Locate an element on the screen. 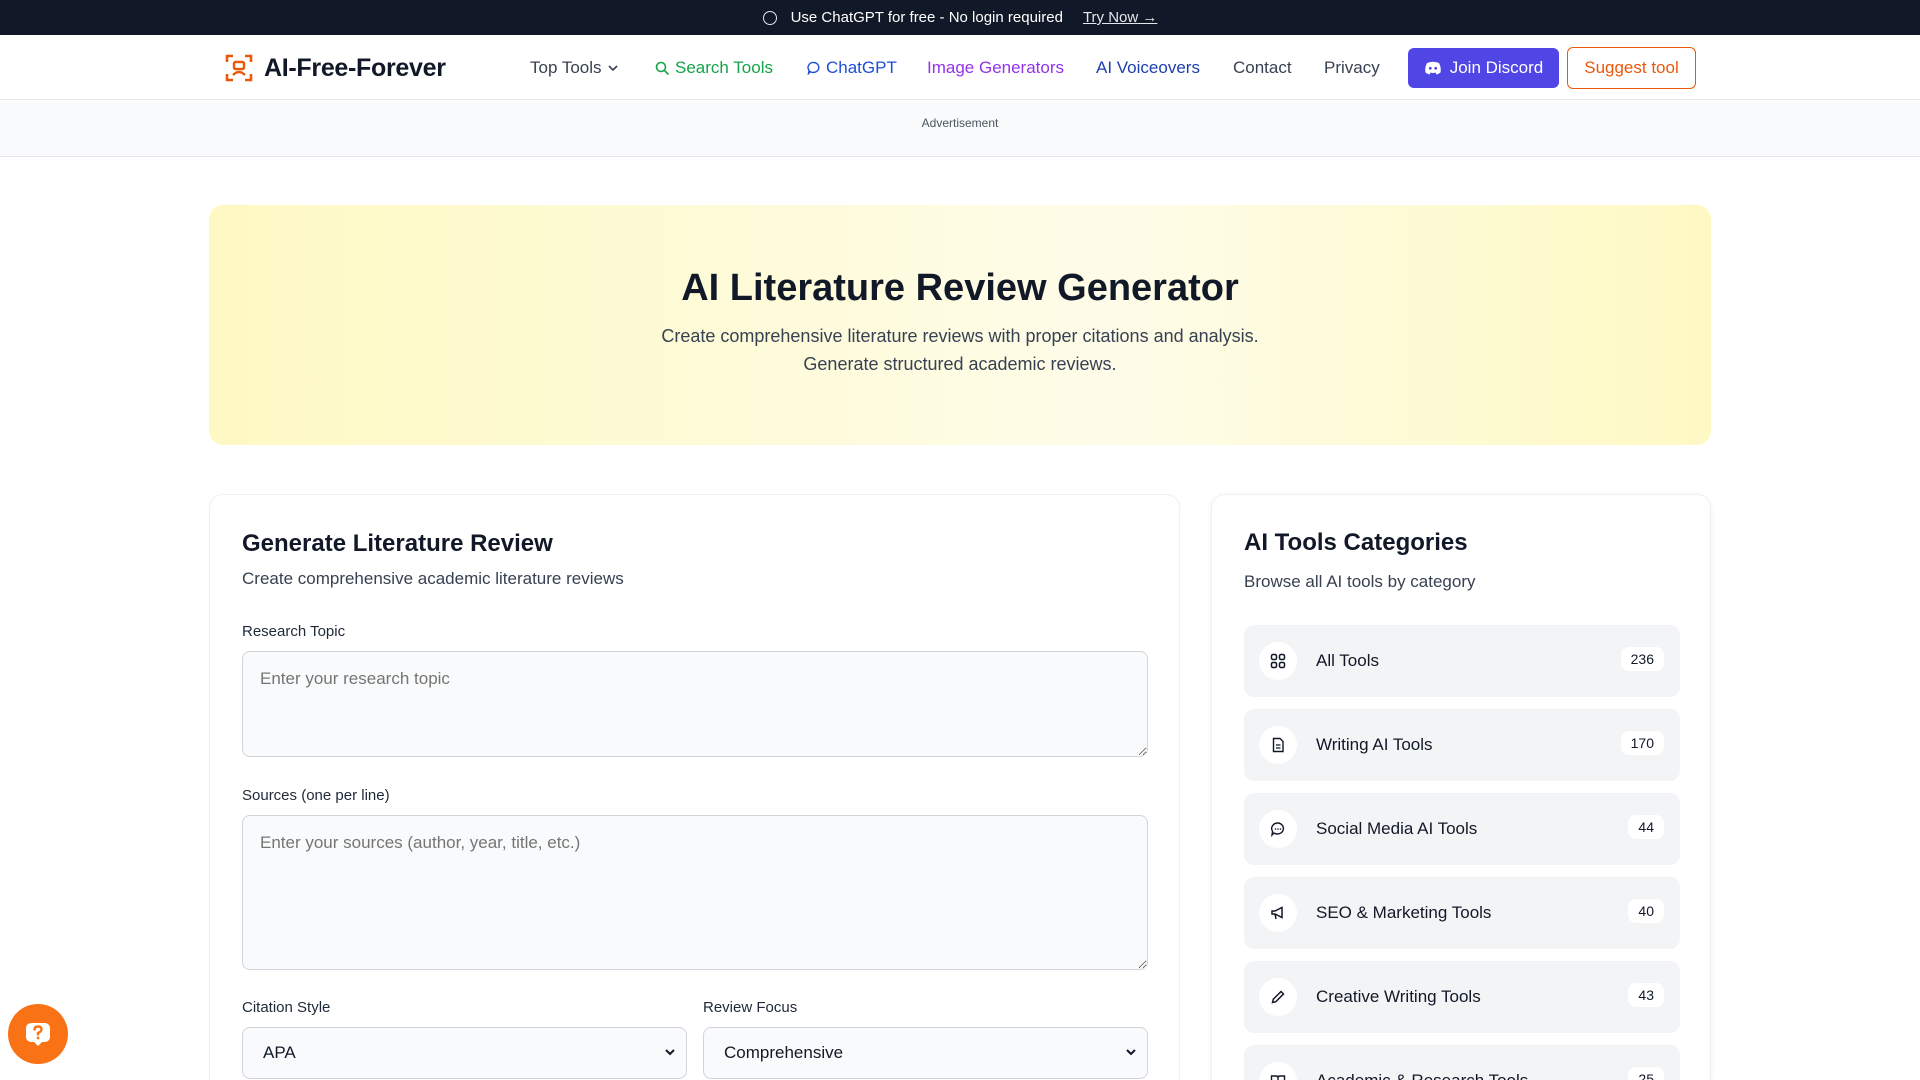 The width and height of the screenshot is (1920, 1080). hero-description-line-2: Generate structured academic reviews. is located at coordinates (960, 364).